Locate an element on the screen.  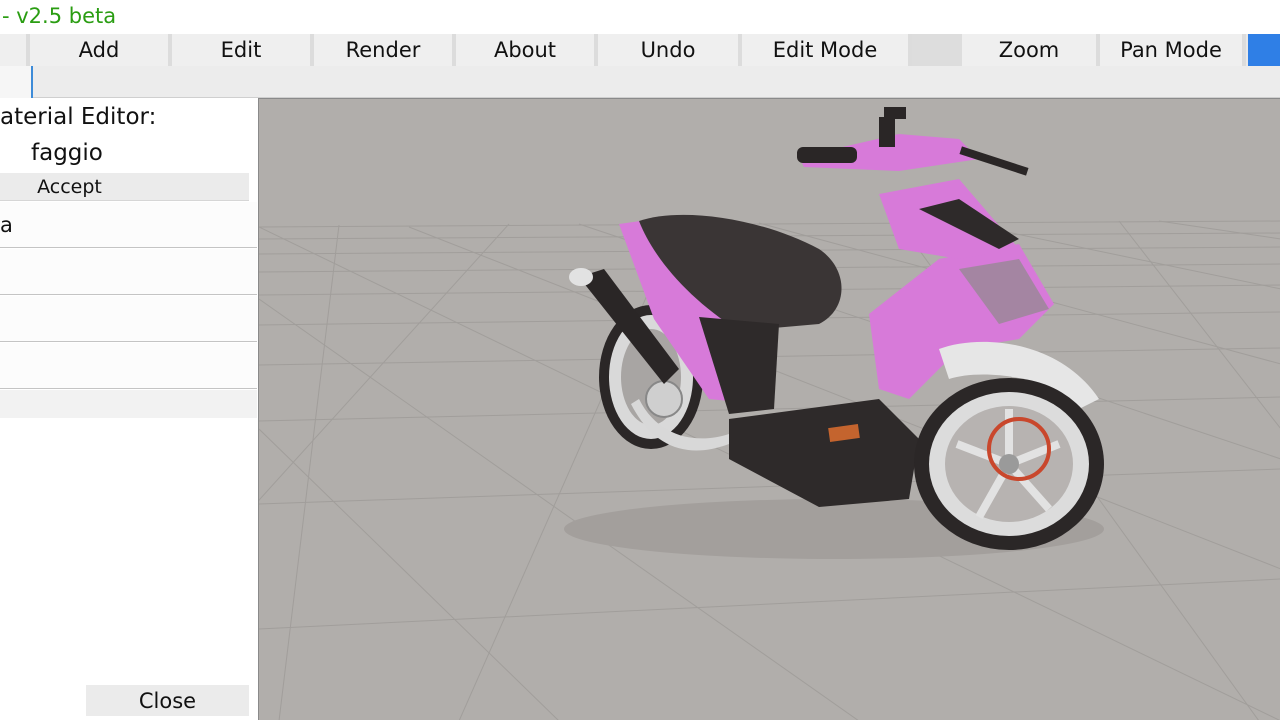
menu-spacer is located at coordinates (937, 50).